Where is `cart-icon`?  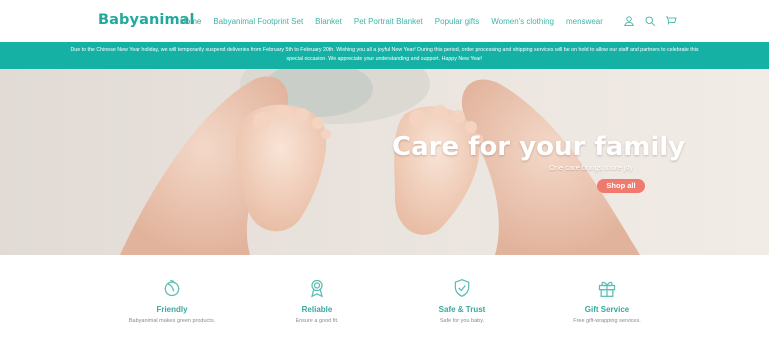
cart-icon is located at coordinates (671, 20).